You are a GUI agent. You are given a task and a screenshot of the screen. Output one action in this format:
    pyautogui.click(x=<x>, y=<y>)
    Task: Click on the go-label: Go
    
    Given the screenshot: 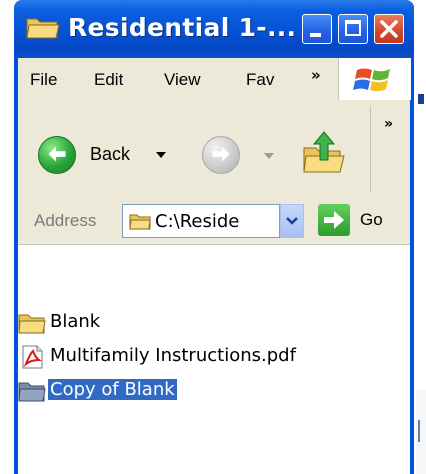 What is the action you would take?
    pyautogui.click(x=371, y=219)
    